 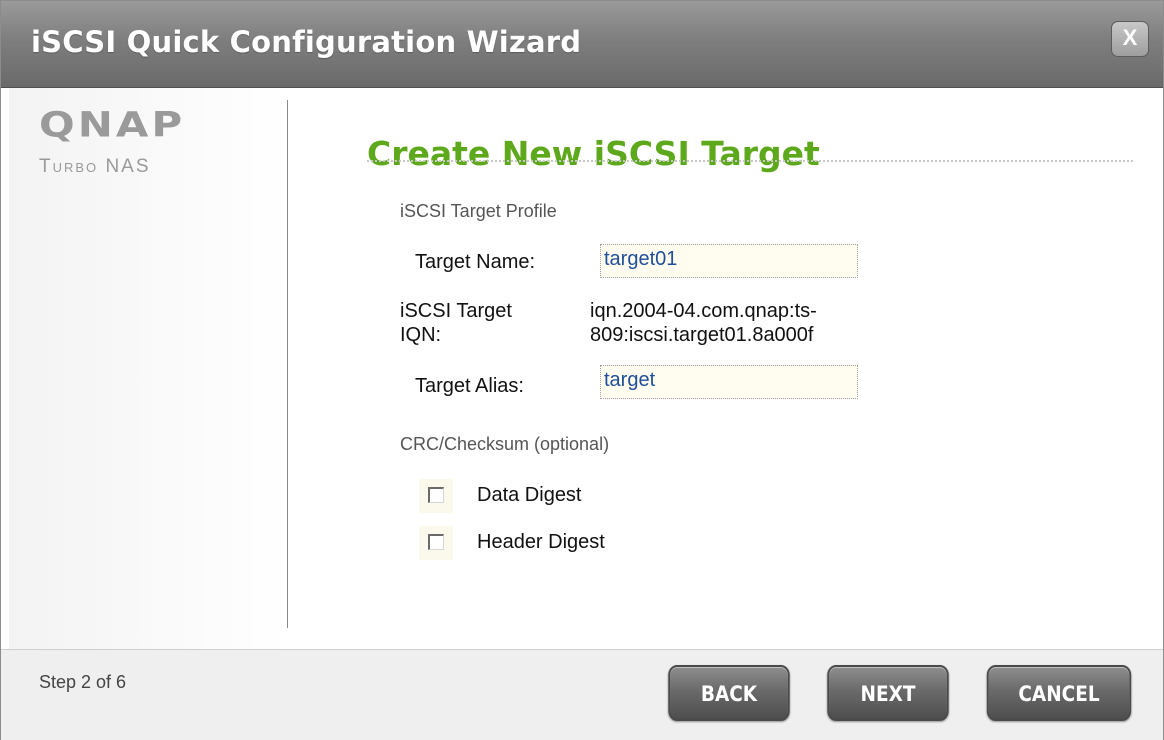 What do you see at coordinates (729, 693) in the screenshot?
I see `back-button: BACK` at bounding box center [729, 693].